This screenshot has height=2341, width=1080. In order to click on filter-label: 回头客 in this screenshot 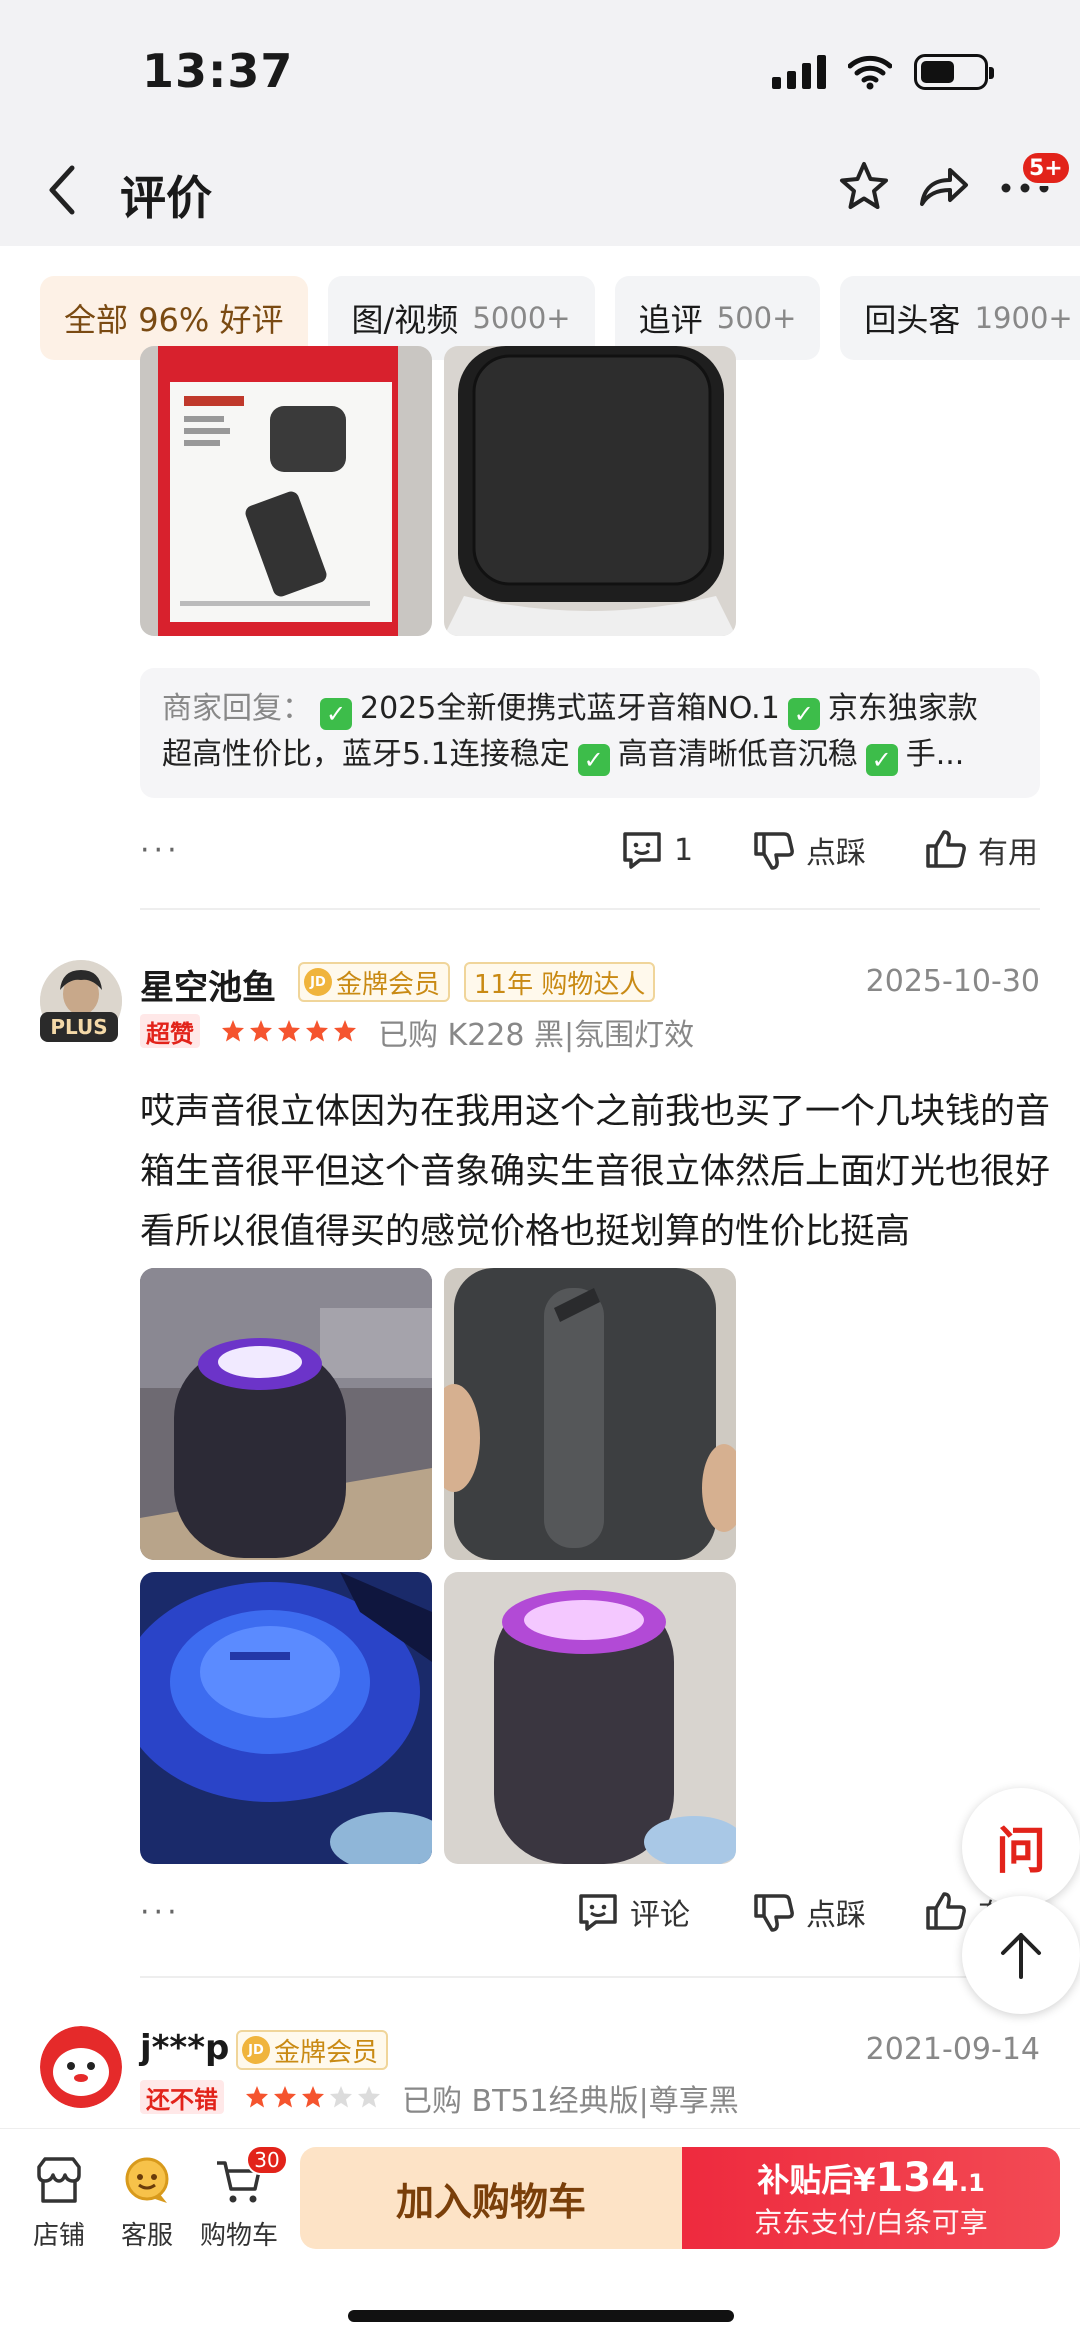, I will do `click(912, 320)`.